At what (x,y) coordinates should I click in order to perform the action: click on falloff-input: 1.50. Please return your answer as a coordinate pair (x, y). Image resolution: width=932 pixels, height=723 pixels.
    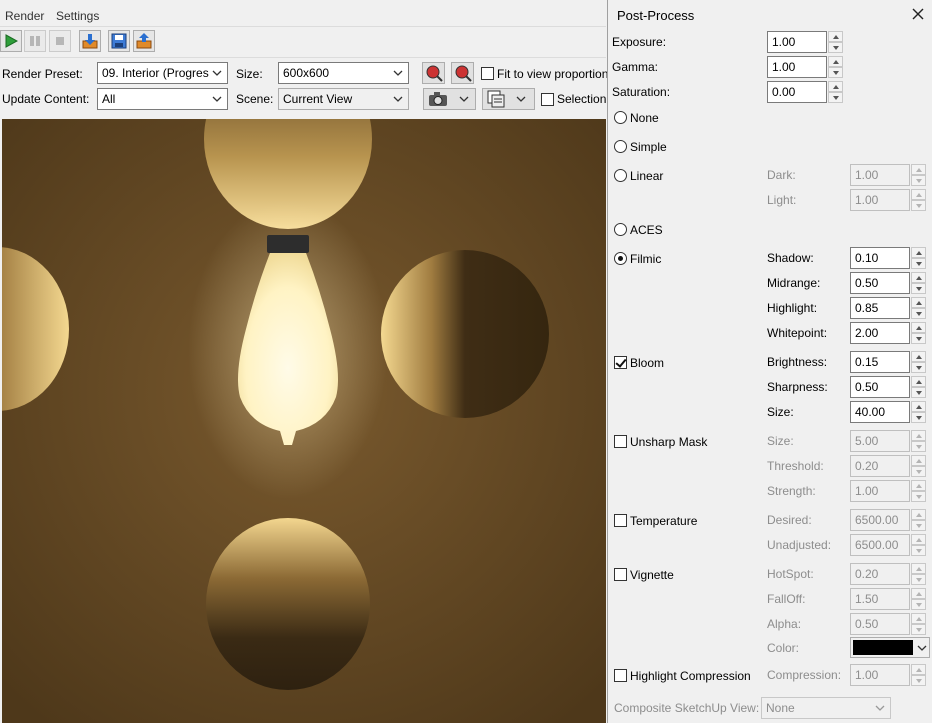
    Looking at the image, I should click on (880, 599).